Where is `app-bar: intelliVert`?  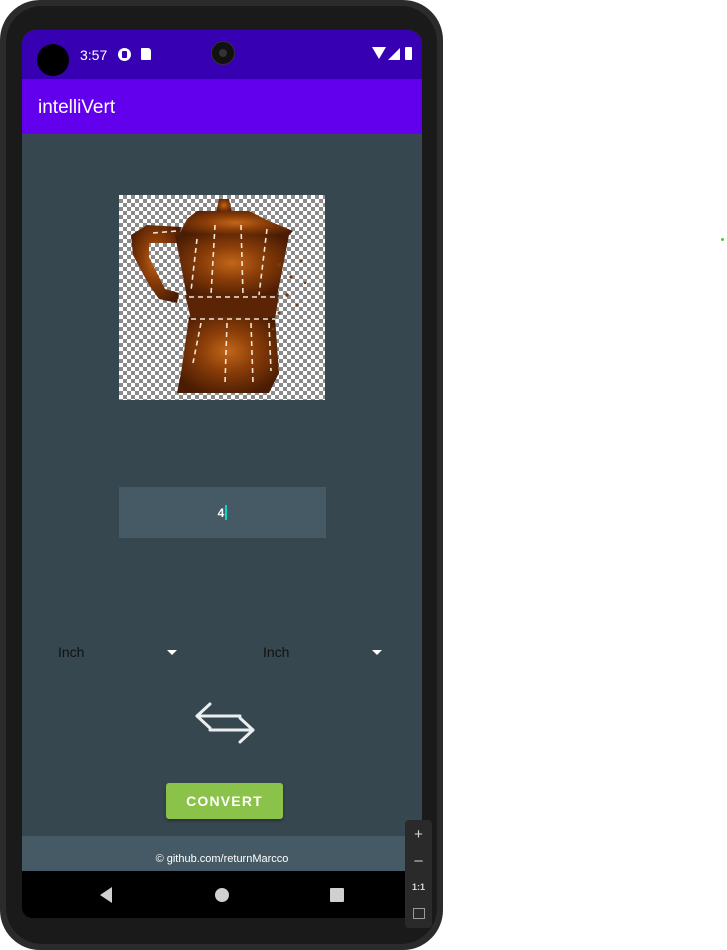 app-bar: intelliVert is located at coordinates (222, 106).